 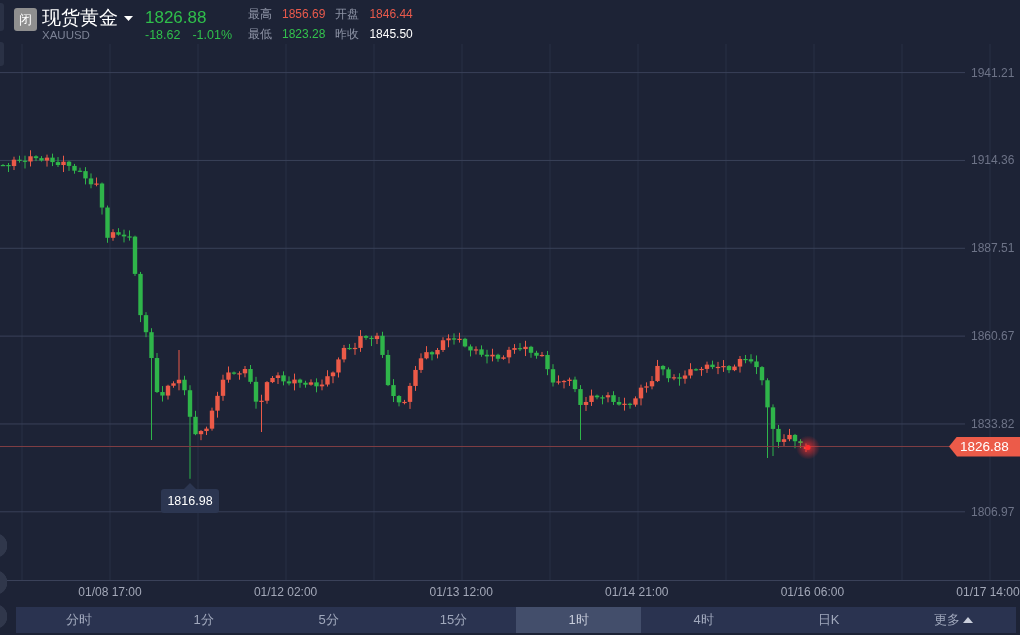 What do you see at coordinates (993, 423) in the screenshot?
I see `price-axis-label: 1833.82` at bounding box center [993, 423].